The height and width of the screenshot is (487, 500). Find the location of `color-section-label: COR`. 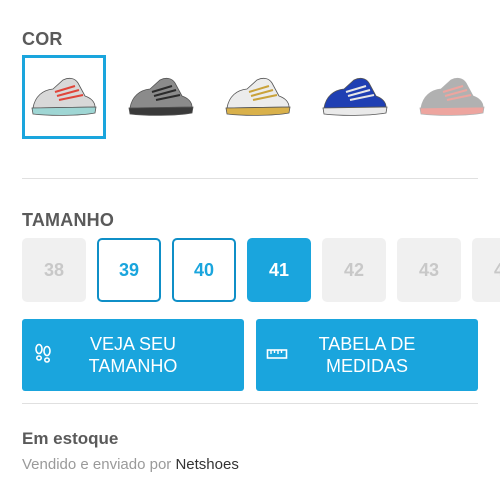

color-section-label: COR is located at coordinates (42, 39).